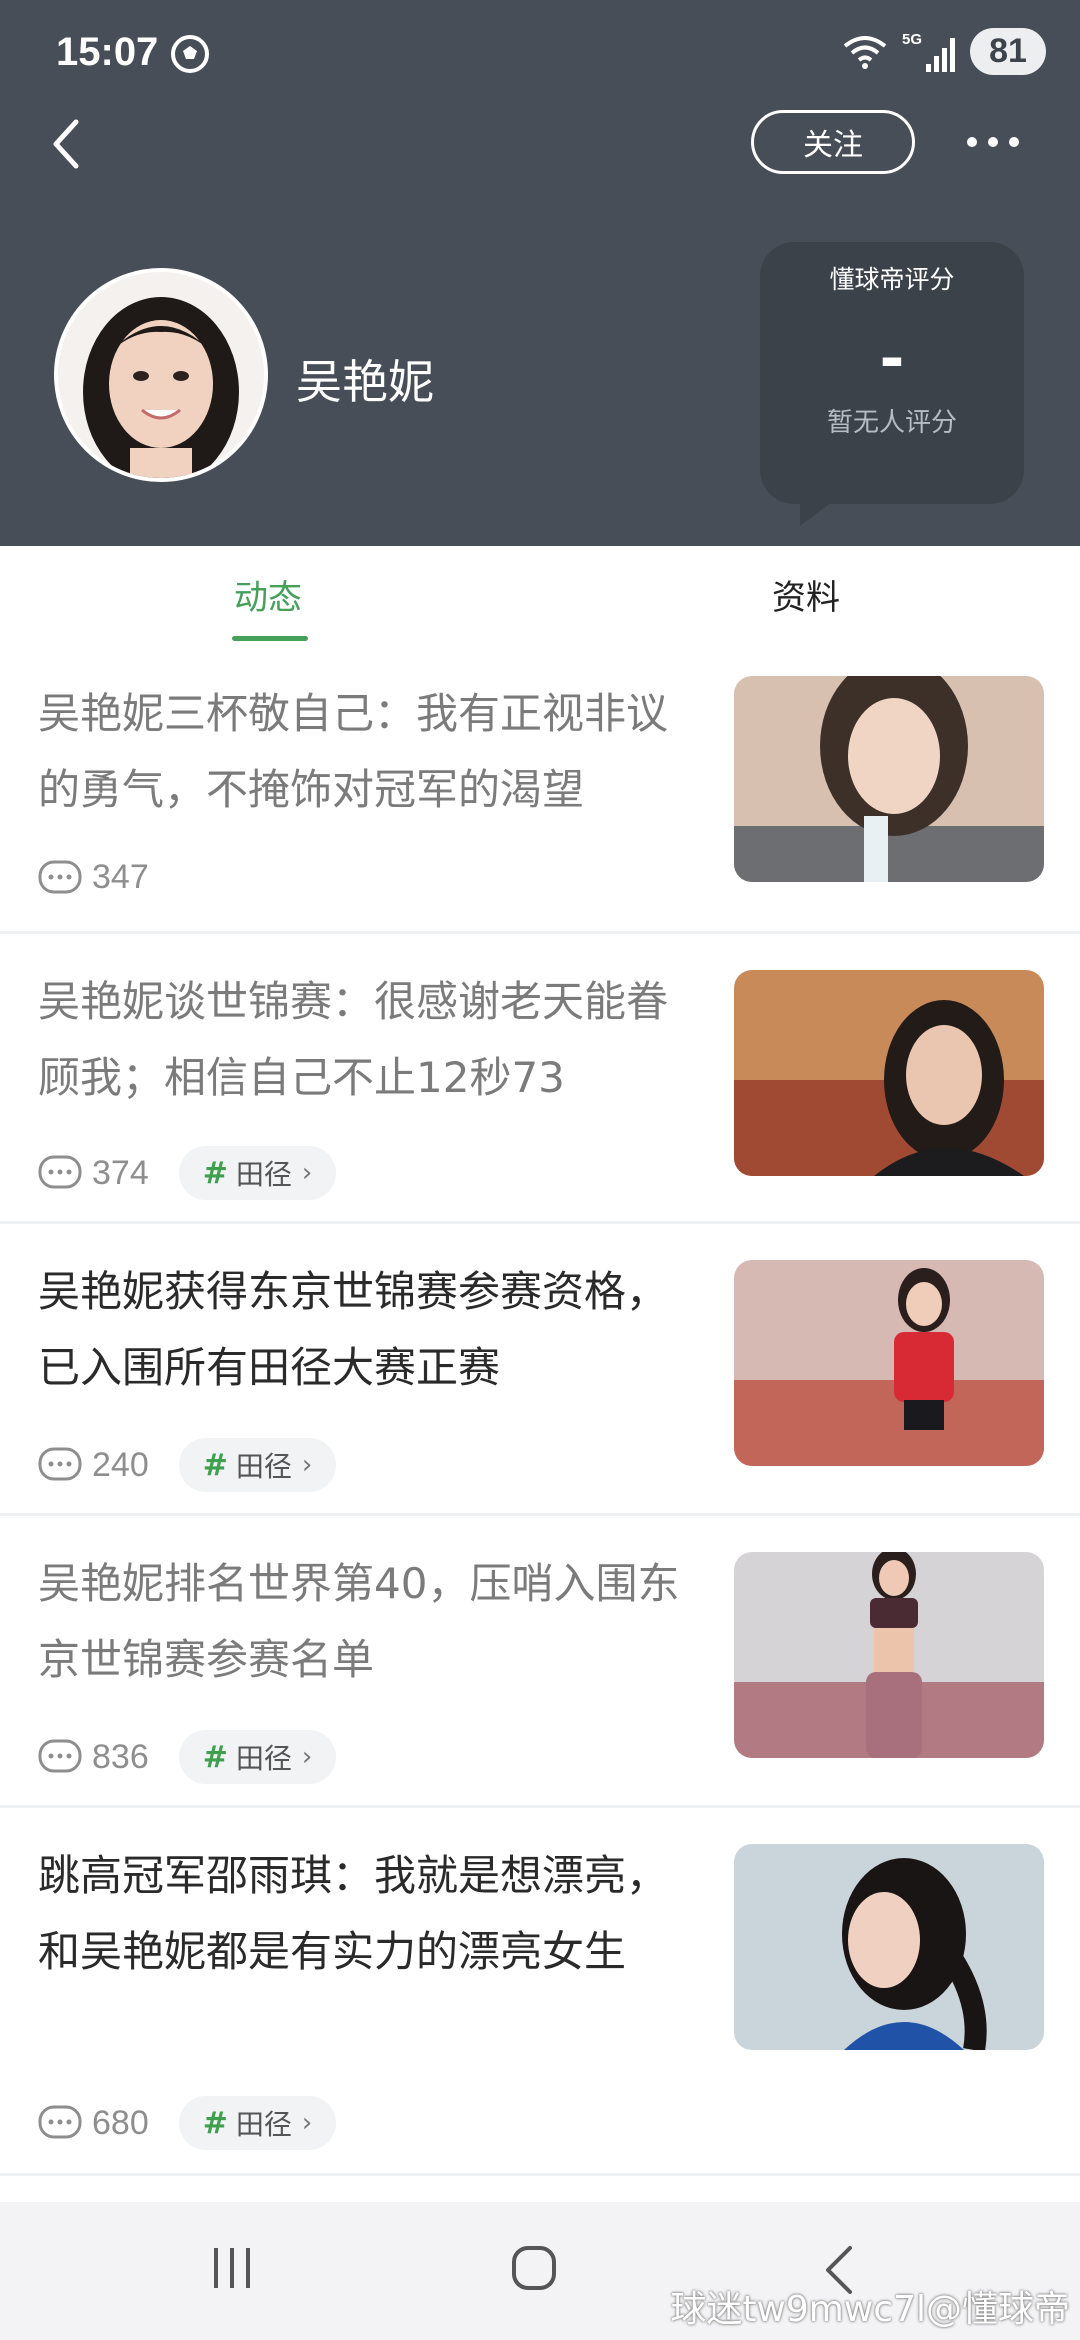 This screenshot has width=1080, height=2340. Describe the element at coordinates (891, 423) in the screenshot. I see `rating-note: 暂无人评分` at that location.